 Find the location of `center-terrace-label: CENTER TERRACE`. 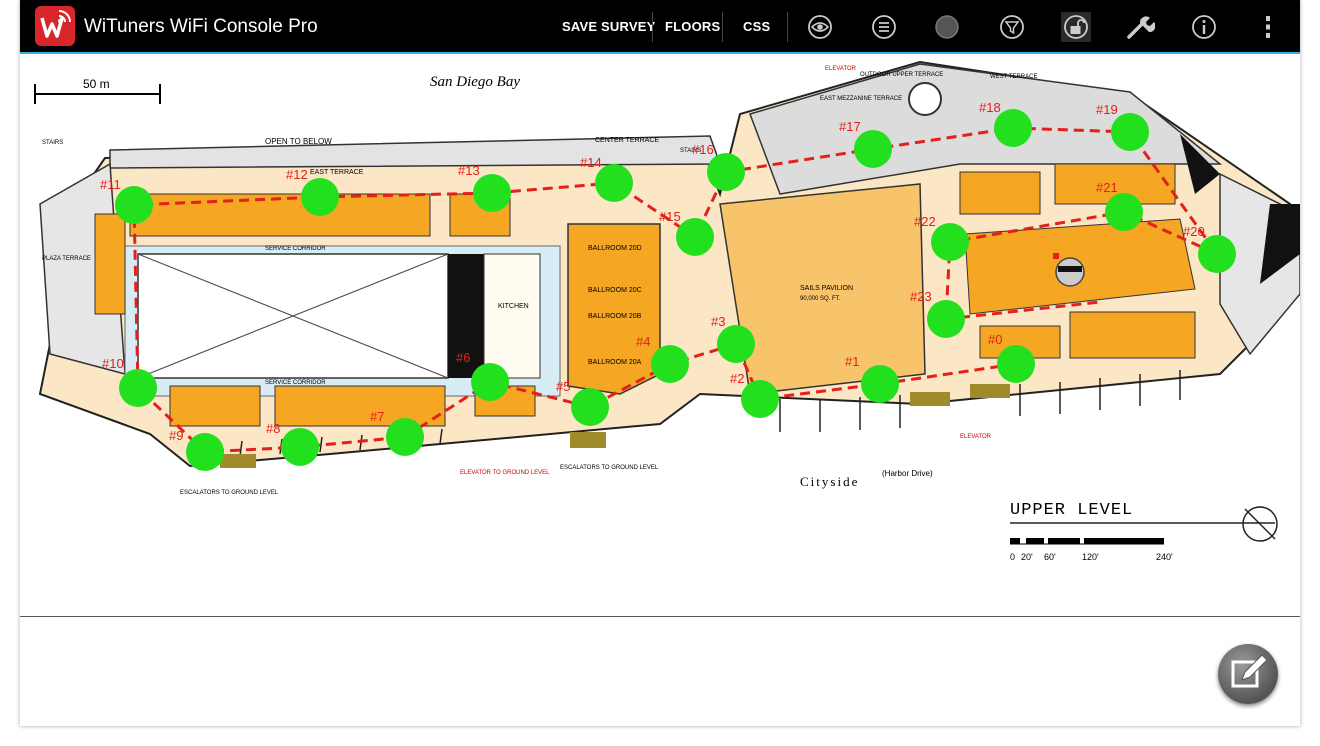

center-terrace-label: CENTER TERRACE is located at coordinates (627, 140).